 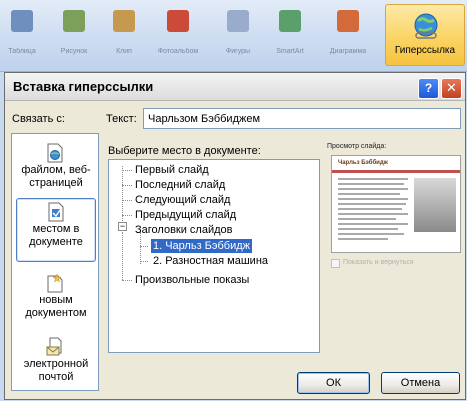 I want to click on globe-link-icon, so click(x=426, y=26).